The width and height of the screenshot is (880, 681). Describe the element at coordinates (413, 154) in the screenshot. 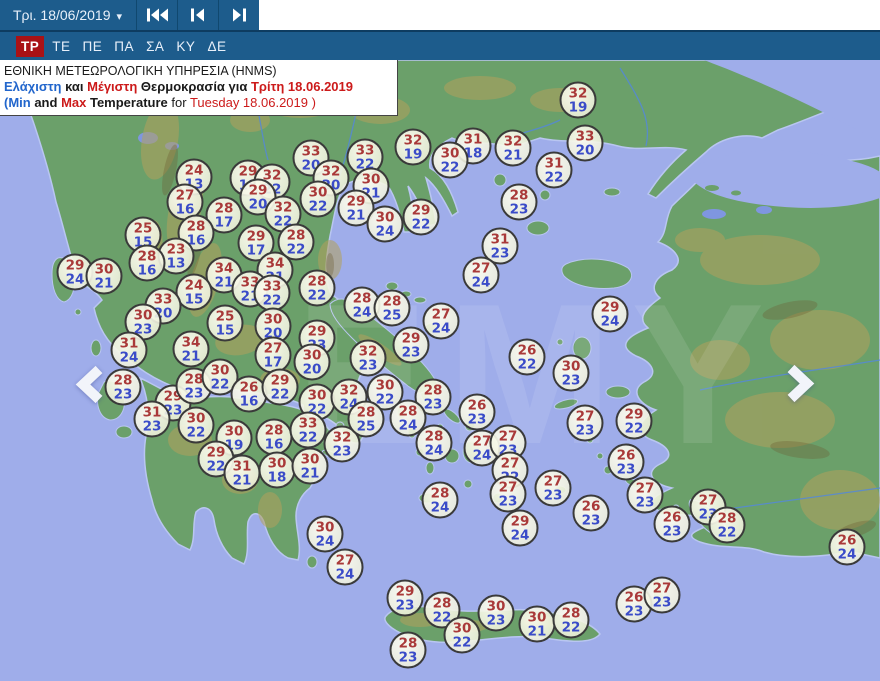

I see `min-temp: 19` at that location.